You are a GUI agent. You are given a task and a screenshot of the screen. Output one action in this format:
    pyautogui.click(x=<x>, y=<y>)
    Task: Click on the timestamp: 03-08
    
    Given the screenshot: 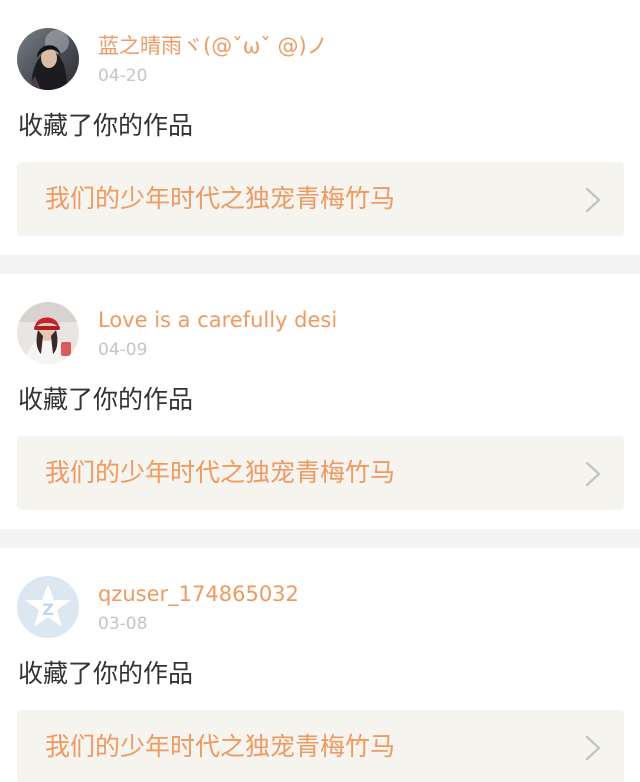 What is the action you would take?
    pyautogui.click(x=123, y=624)
    